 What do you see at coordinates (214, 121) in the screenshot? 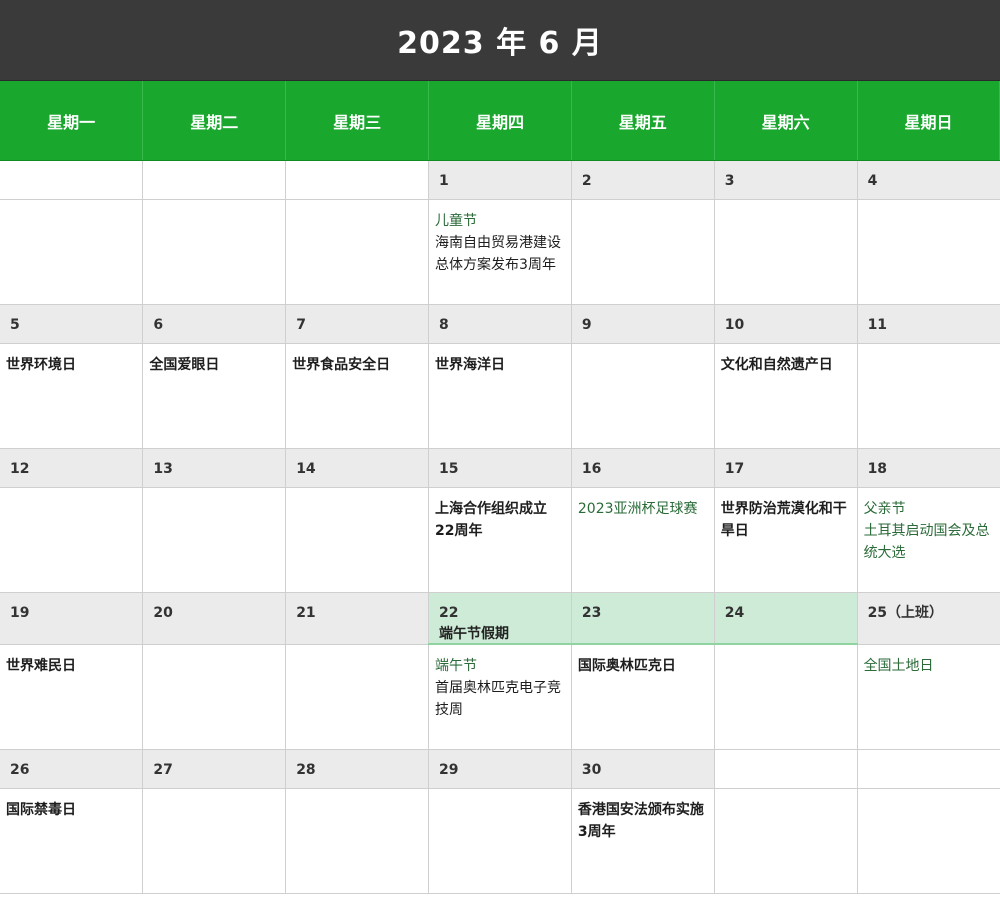
I see `weekday-tue: 星期二` at bounding box center [214, 121].